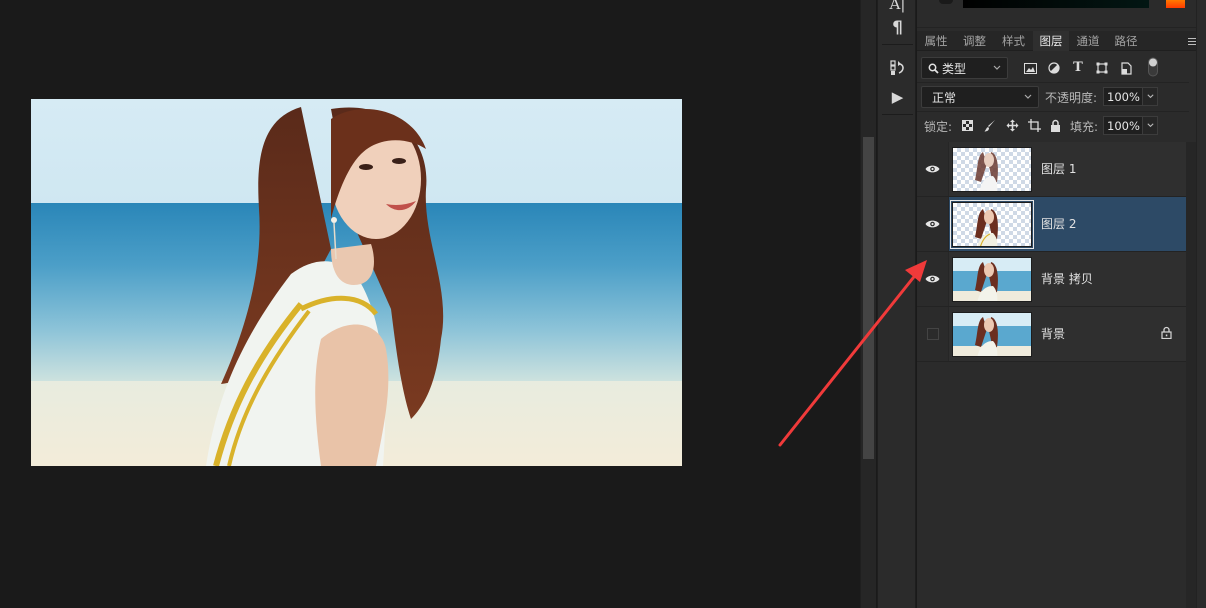 This screenshot has height=608, width=1206. I want to click on color-gradient-field, so click(1056, 4).